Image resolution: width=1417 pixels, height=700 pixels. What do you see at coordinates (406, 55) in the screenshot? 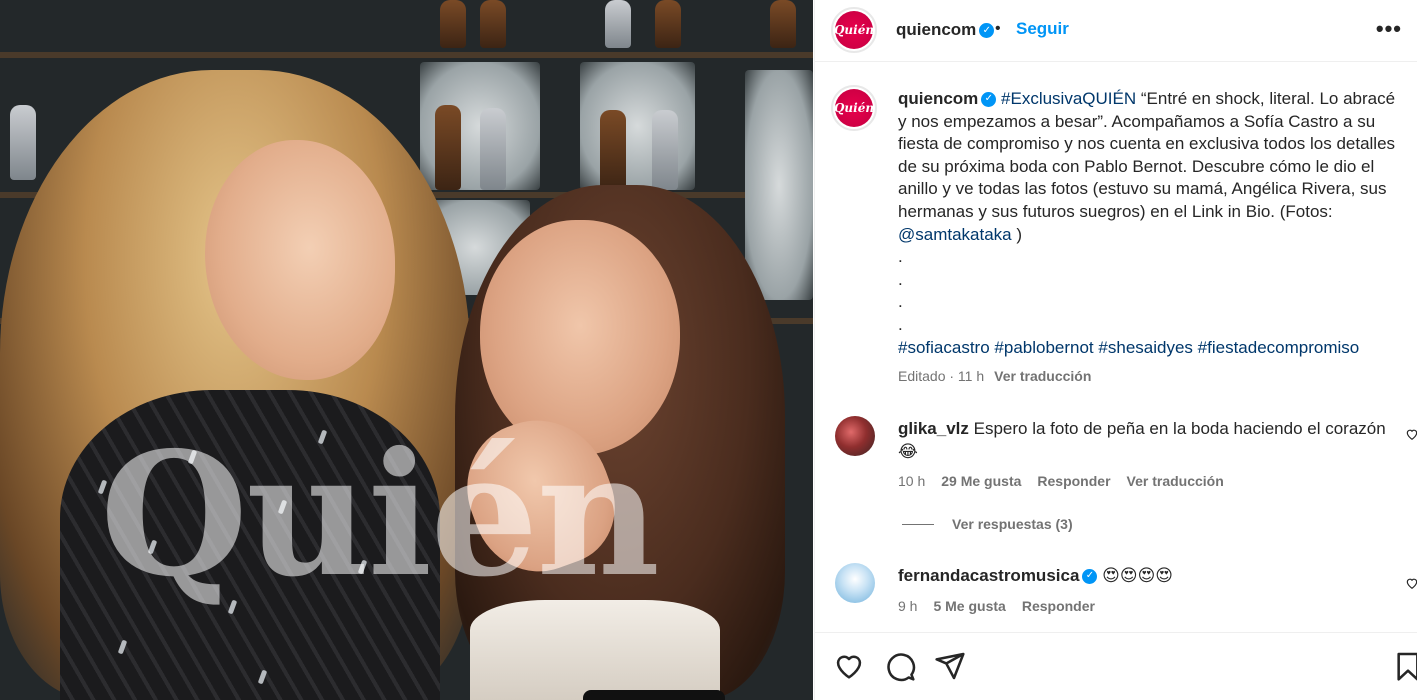
I see `bar-shelf` at bounding box center [406, 55].